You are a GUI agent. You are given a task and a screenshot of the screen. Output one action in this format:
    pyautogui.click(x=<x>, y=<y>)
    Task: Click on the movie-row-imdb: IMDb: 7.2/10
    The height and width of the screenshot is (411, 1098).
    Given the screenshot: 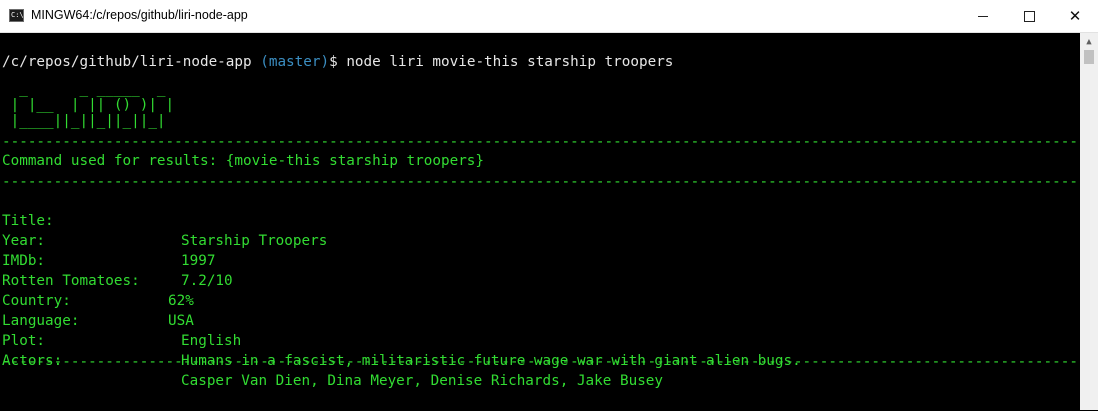 What is the action you would take?
    pyautogui.click(x=117, y=260)
    